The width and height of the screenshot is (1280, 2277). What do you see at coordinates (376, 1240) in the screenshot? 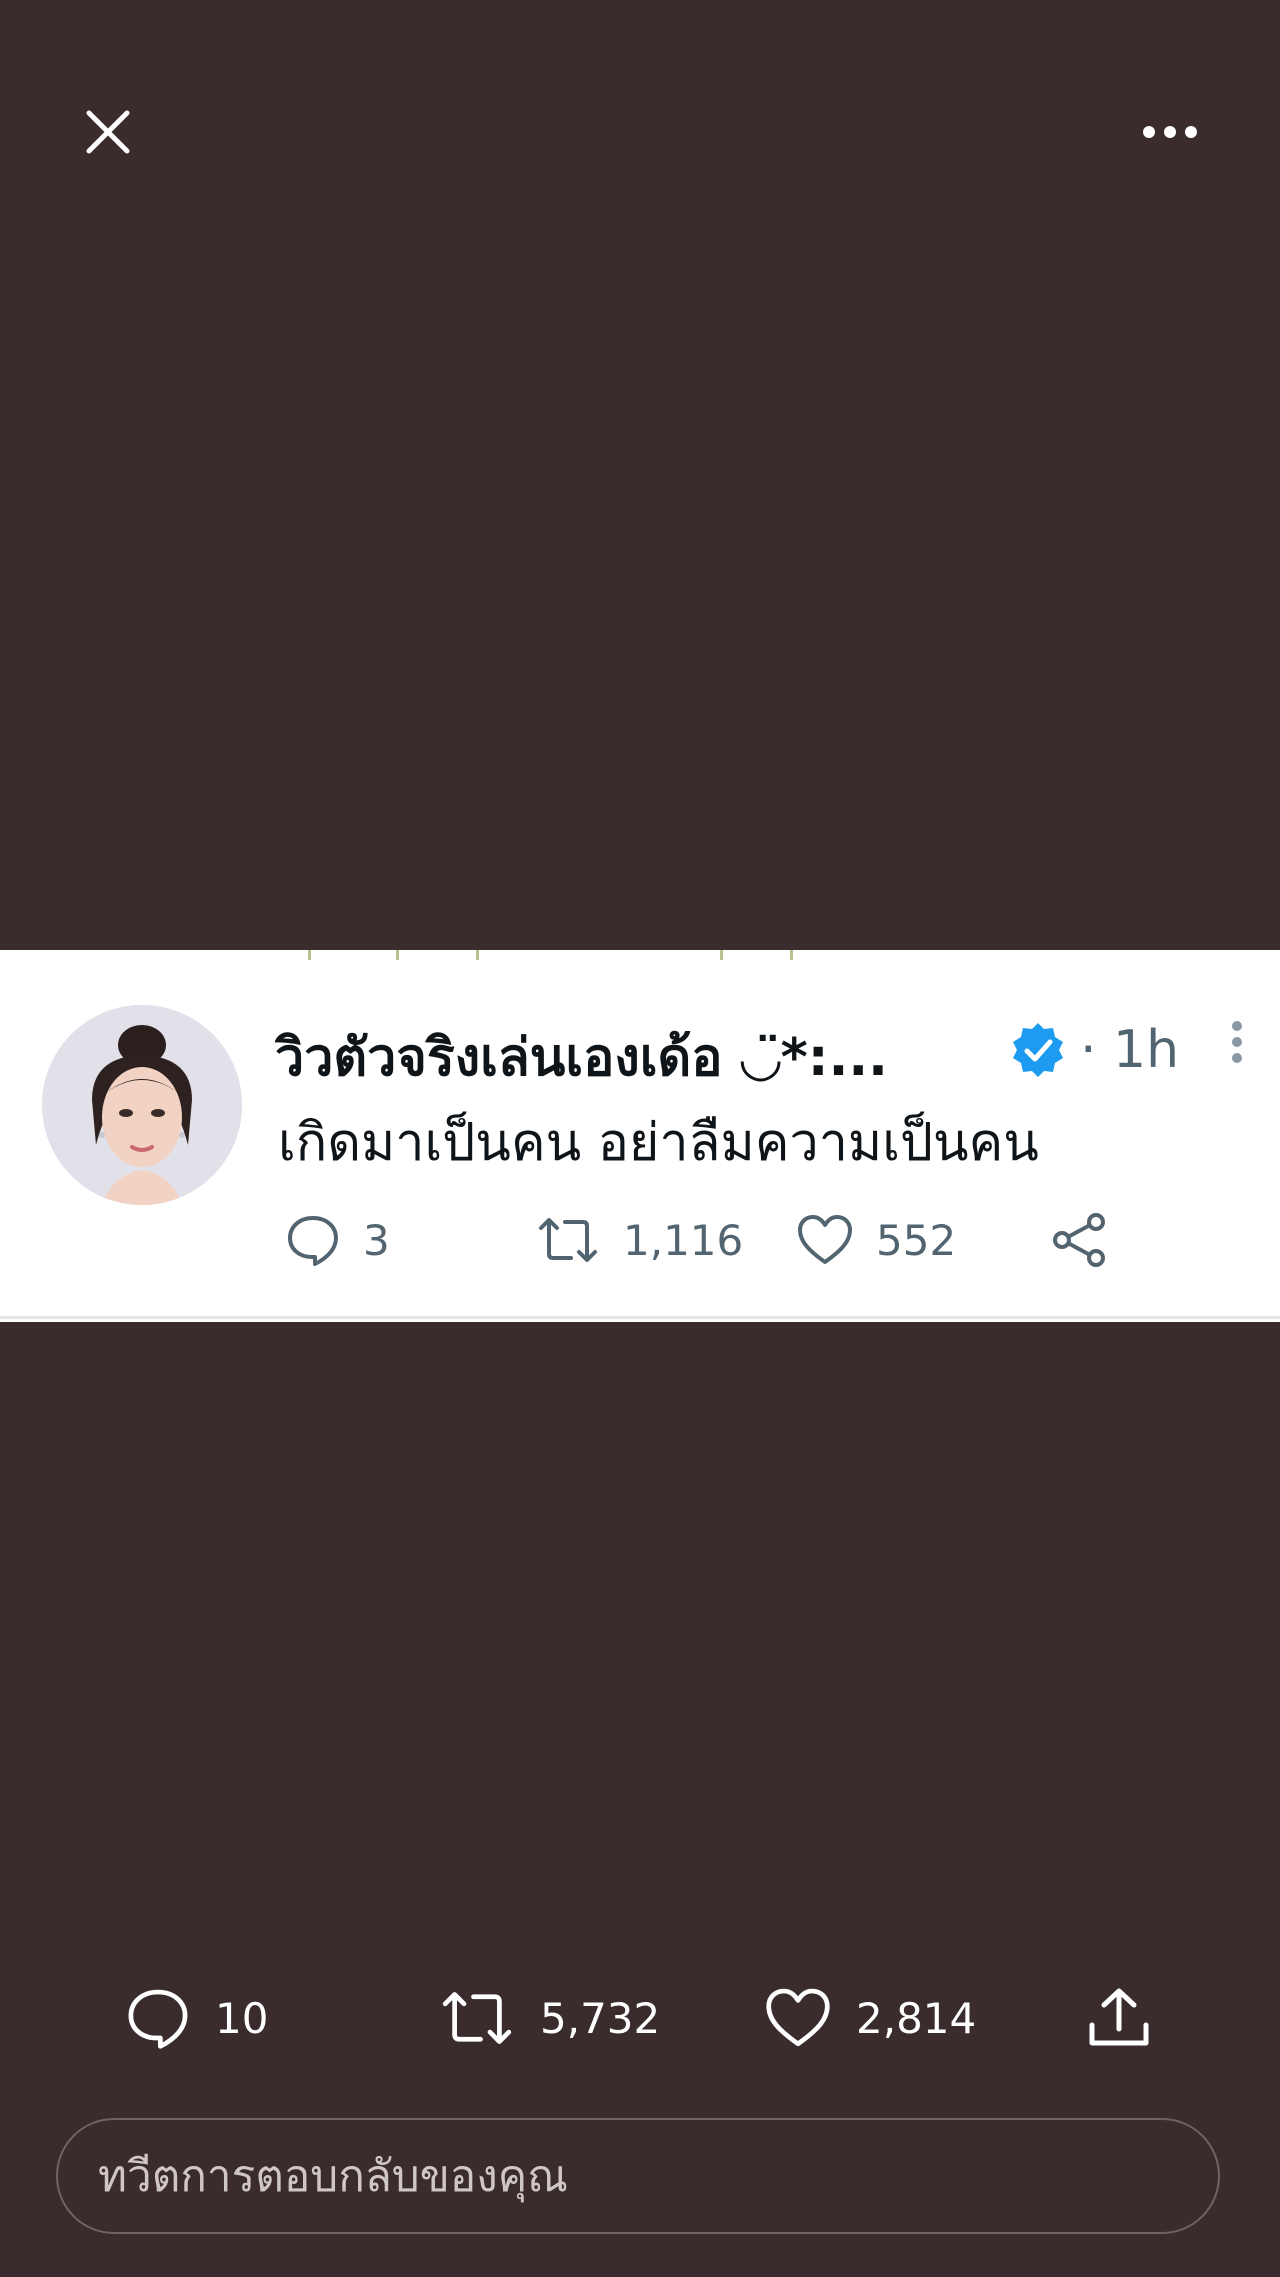
I see `reply-count: 3` at bounding box center [376, 1240].